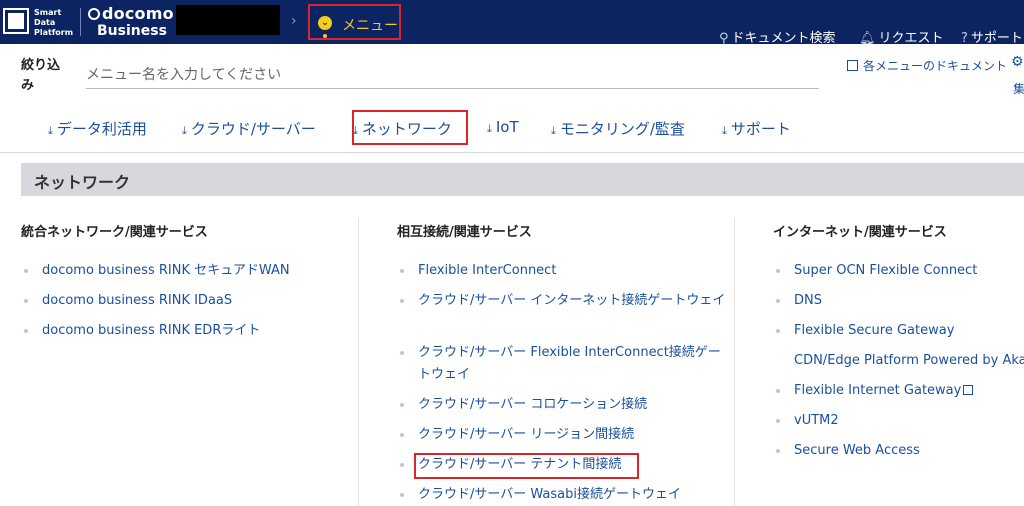  What do you see at coordinates (82, 182) in the screenshot?
I see `section-title: ネットワーク` at bounding box center [82, 182].